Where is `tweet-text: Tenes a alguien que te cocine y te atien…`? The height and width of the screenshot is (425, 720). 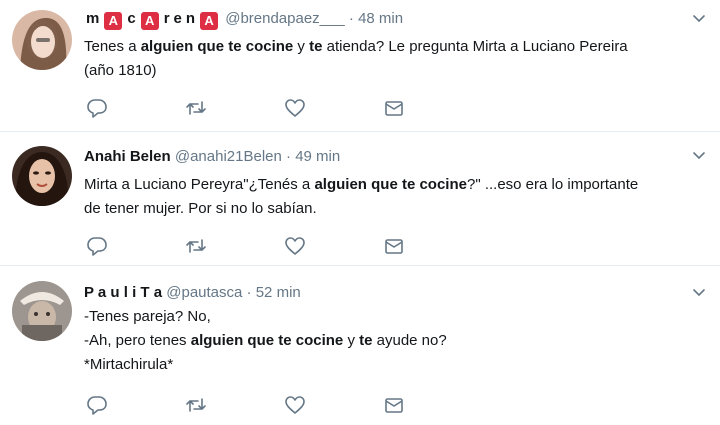 tweet-text: Tenes a alguien que te cocine y te atien… is located at coordinates (394, 59).